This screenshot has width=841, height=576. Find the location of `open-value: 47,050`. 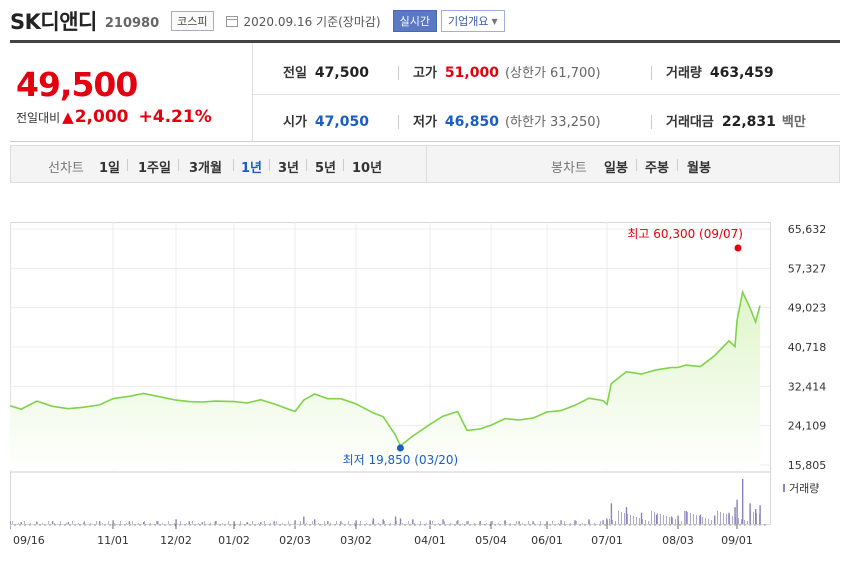

open-value: 47,050 is located at coordinates (341, 122).